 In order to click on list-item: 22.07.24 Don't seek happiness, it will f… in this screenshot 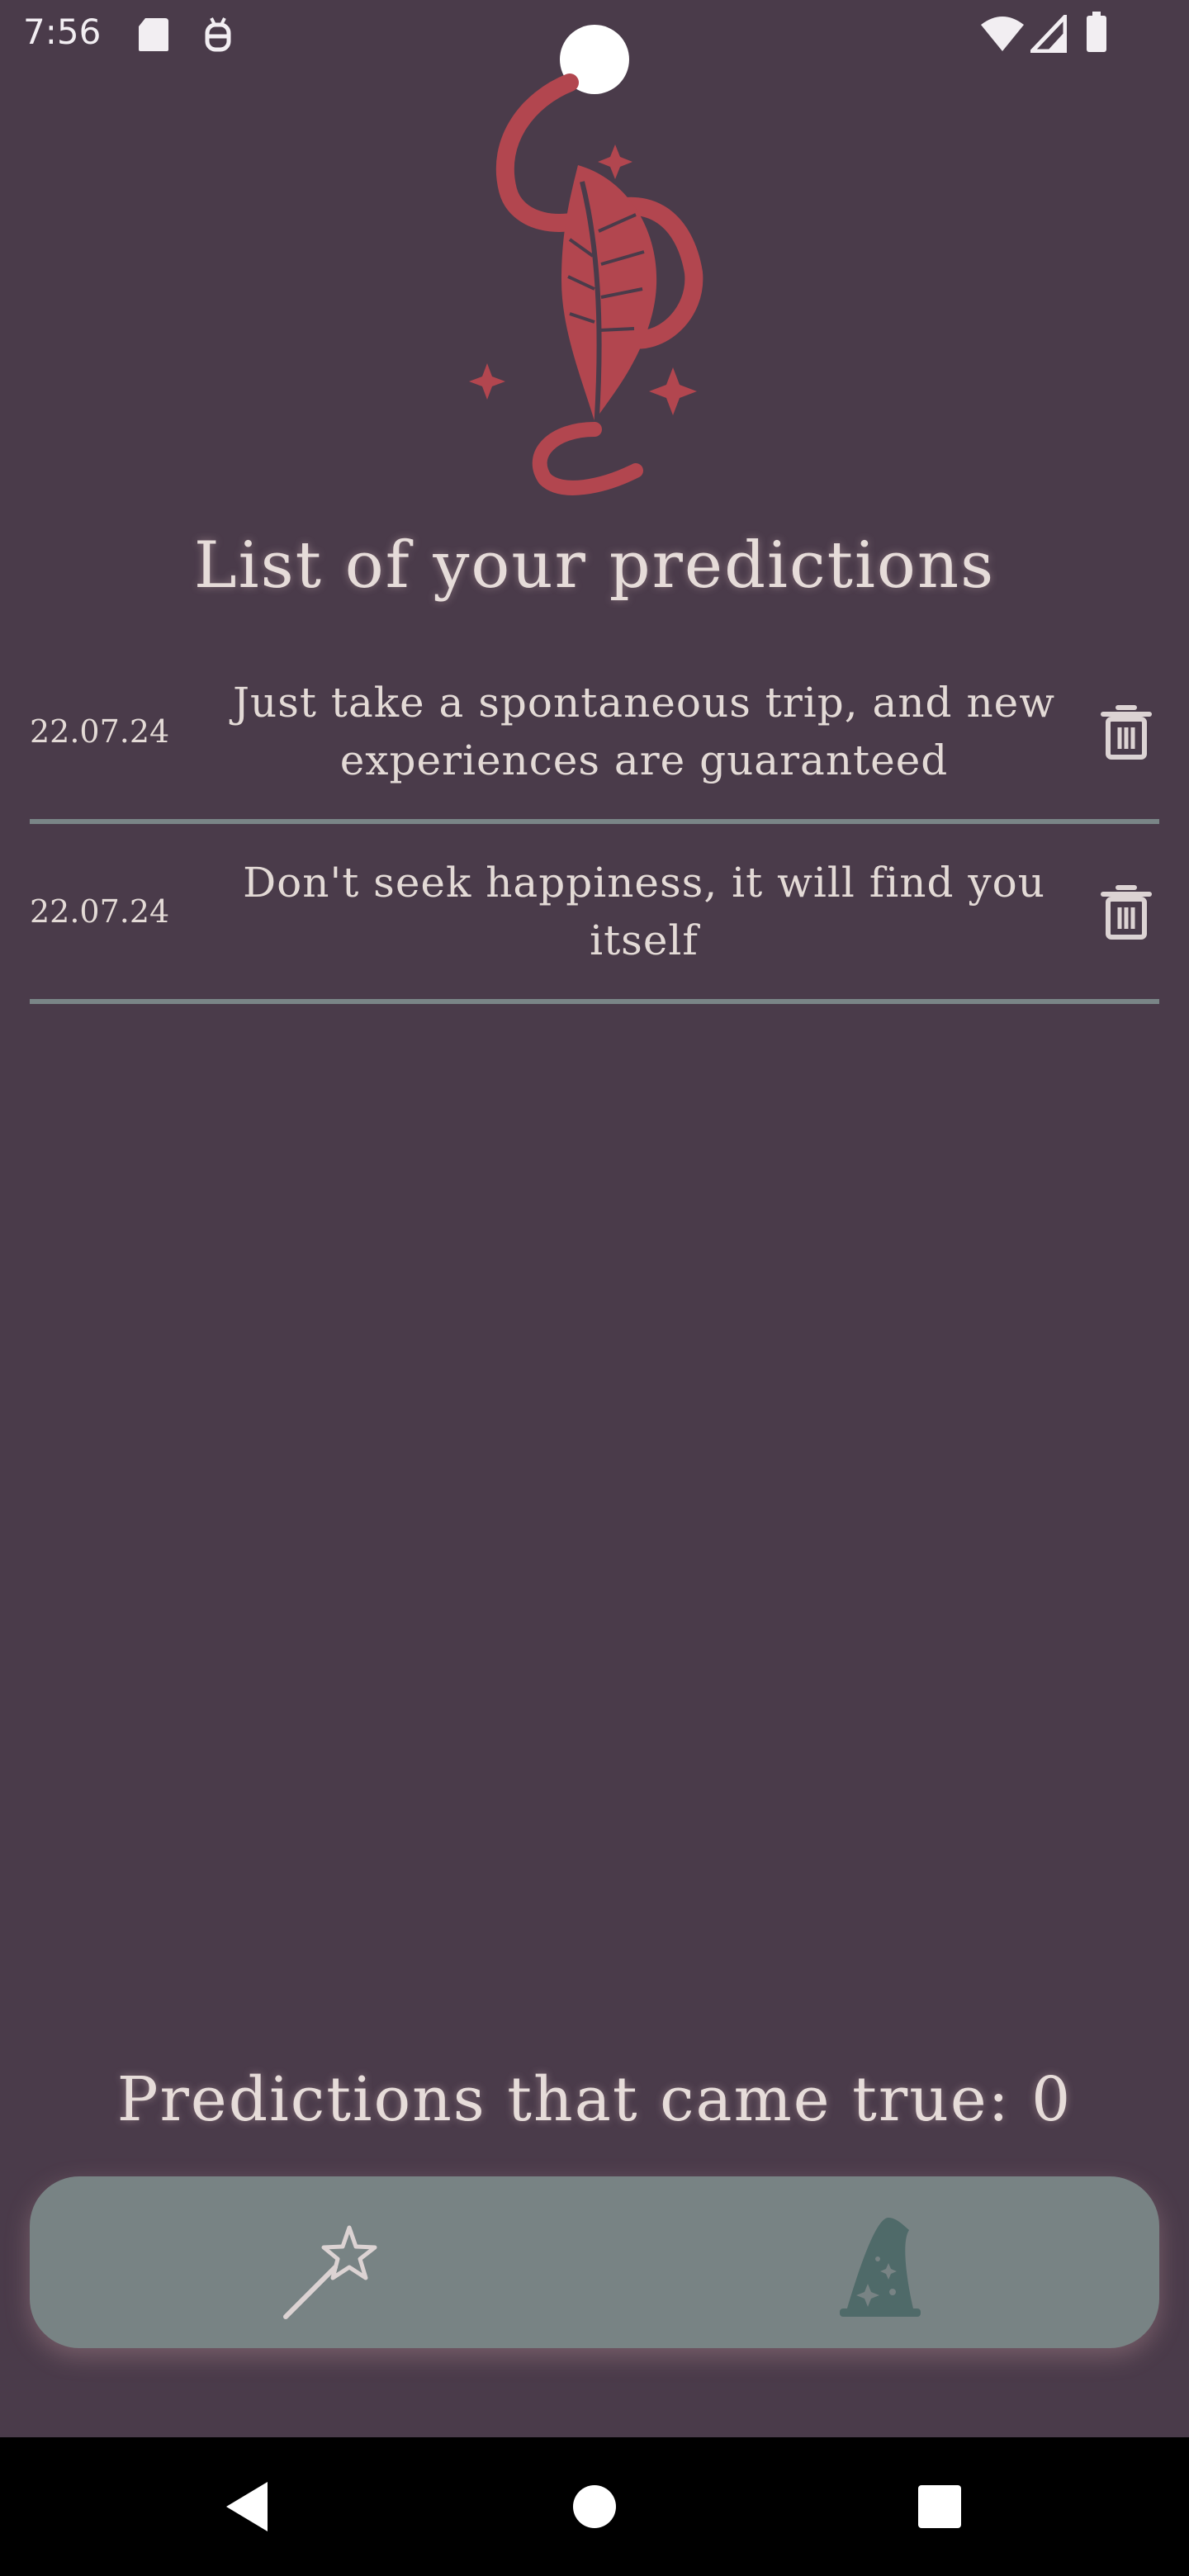, I will do `click(594, 914)`.